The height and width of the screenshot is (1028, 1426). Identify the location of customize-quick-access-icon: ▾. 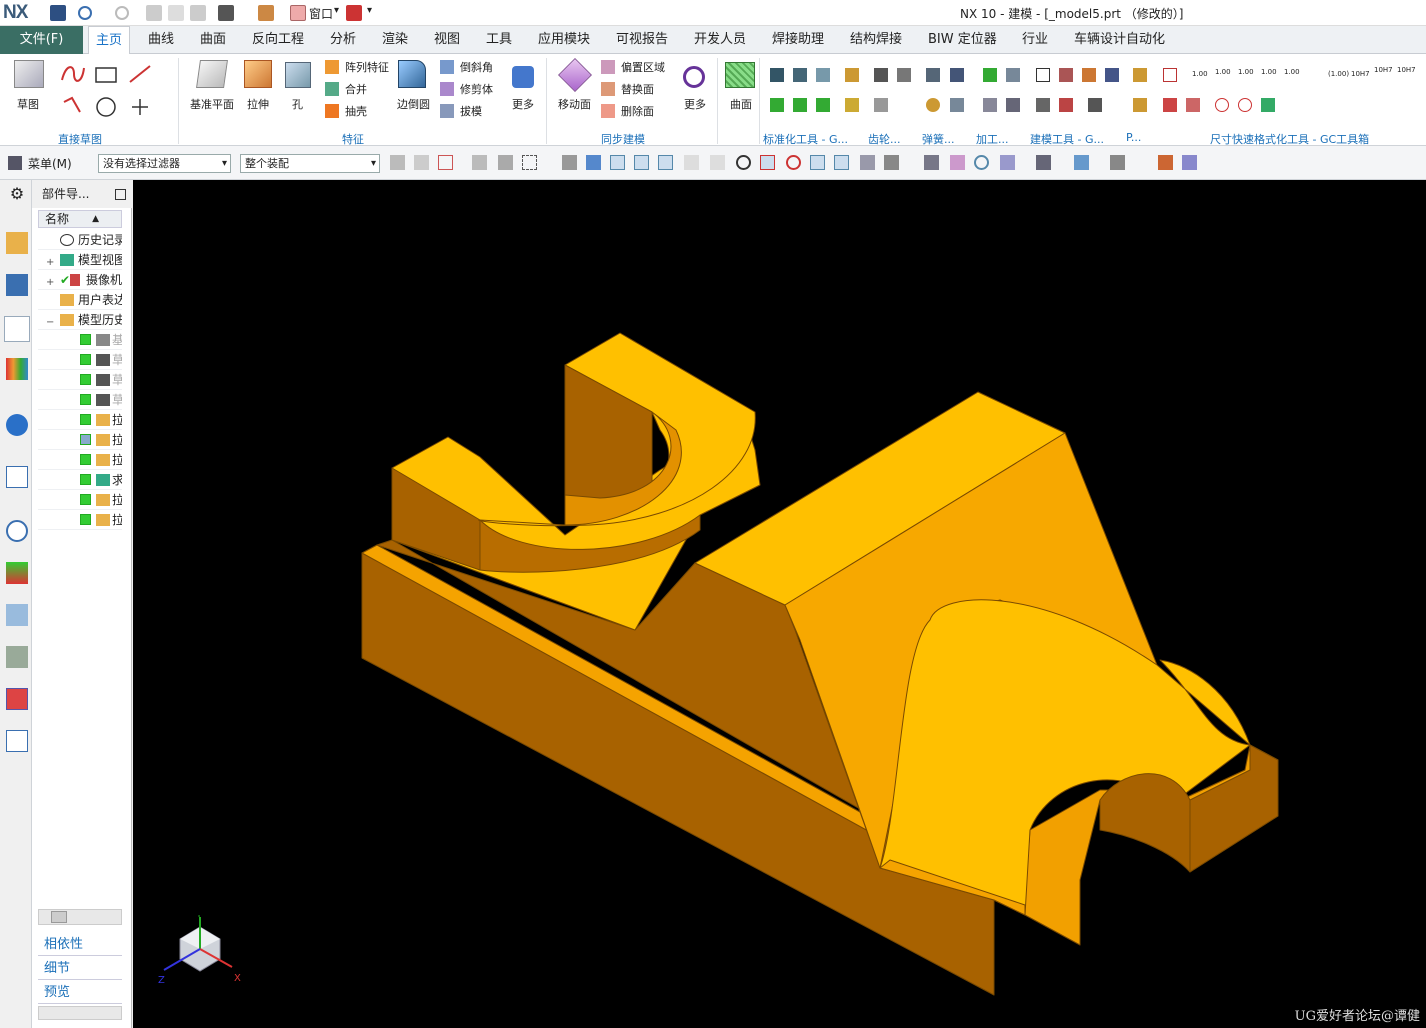
(369, 10).